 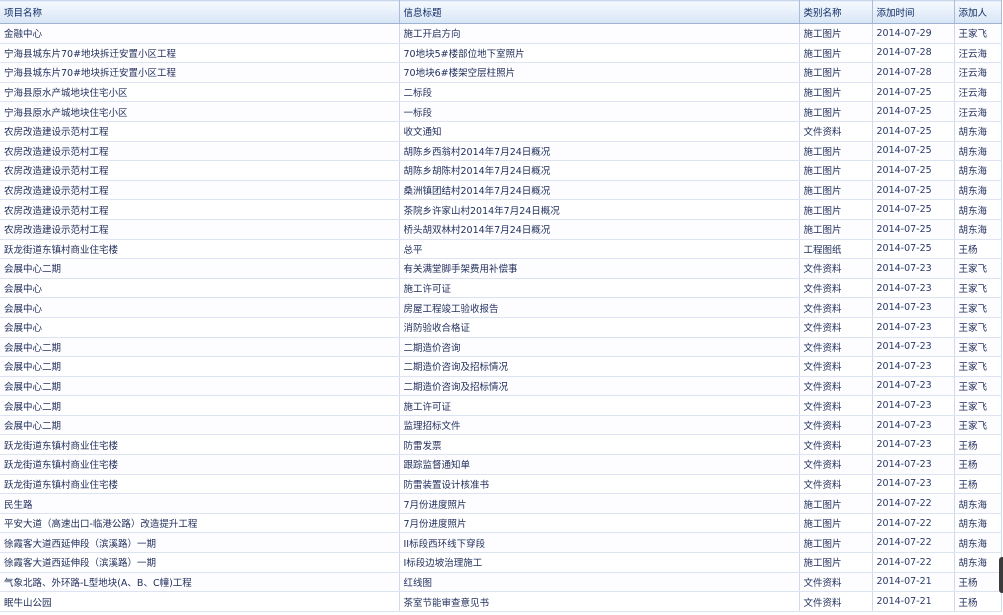 What do you see at coordinates (599, 229) in the screenshot?
I see `cell-info-title: 桥头胡双林村2014年7月24日概况` at bounding box center [599, 229].